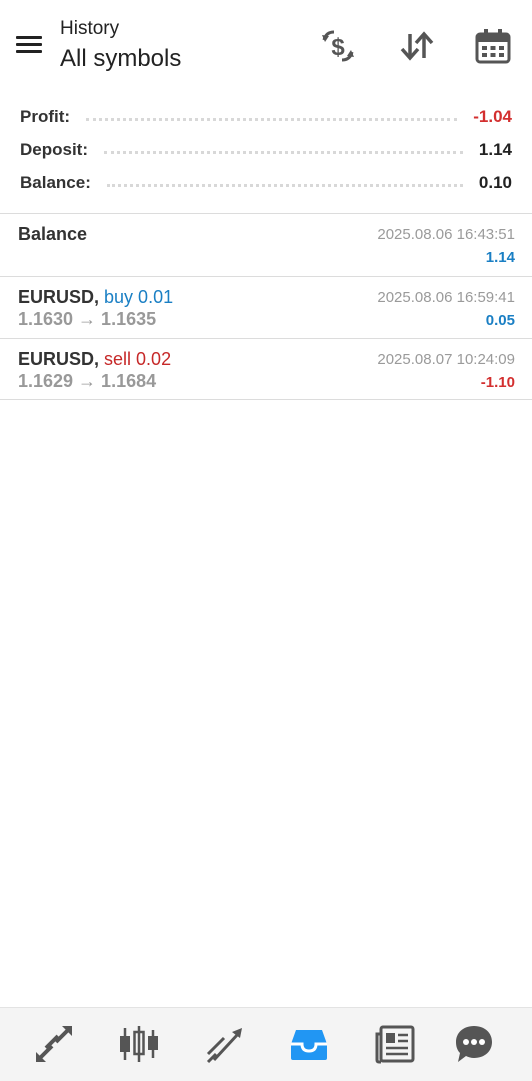 The width and height of the screenshot is (532, 1081). I want to click on balance-value: 0.10, so click(495, 182).